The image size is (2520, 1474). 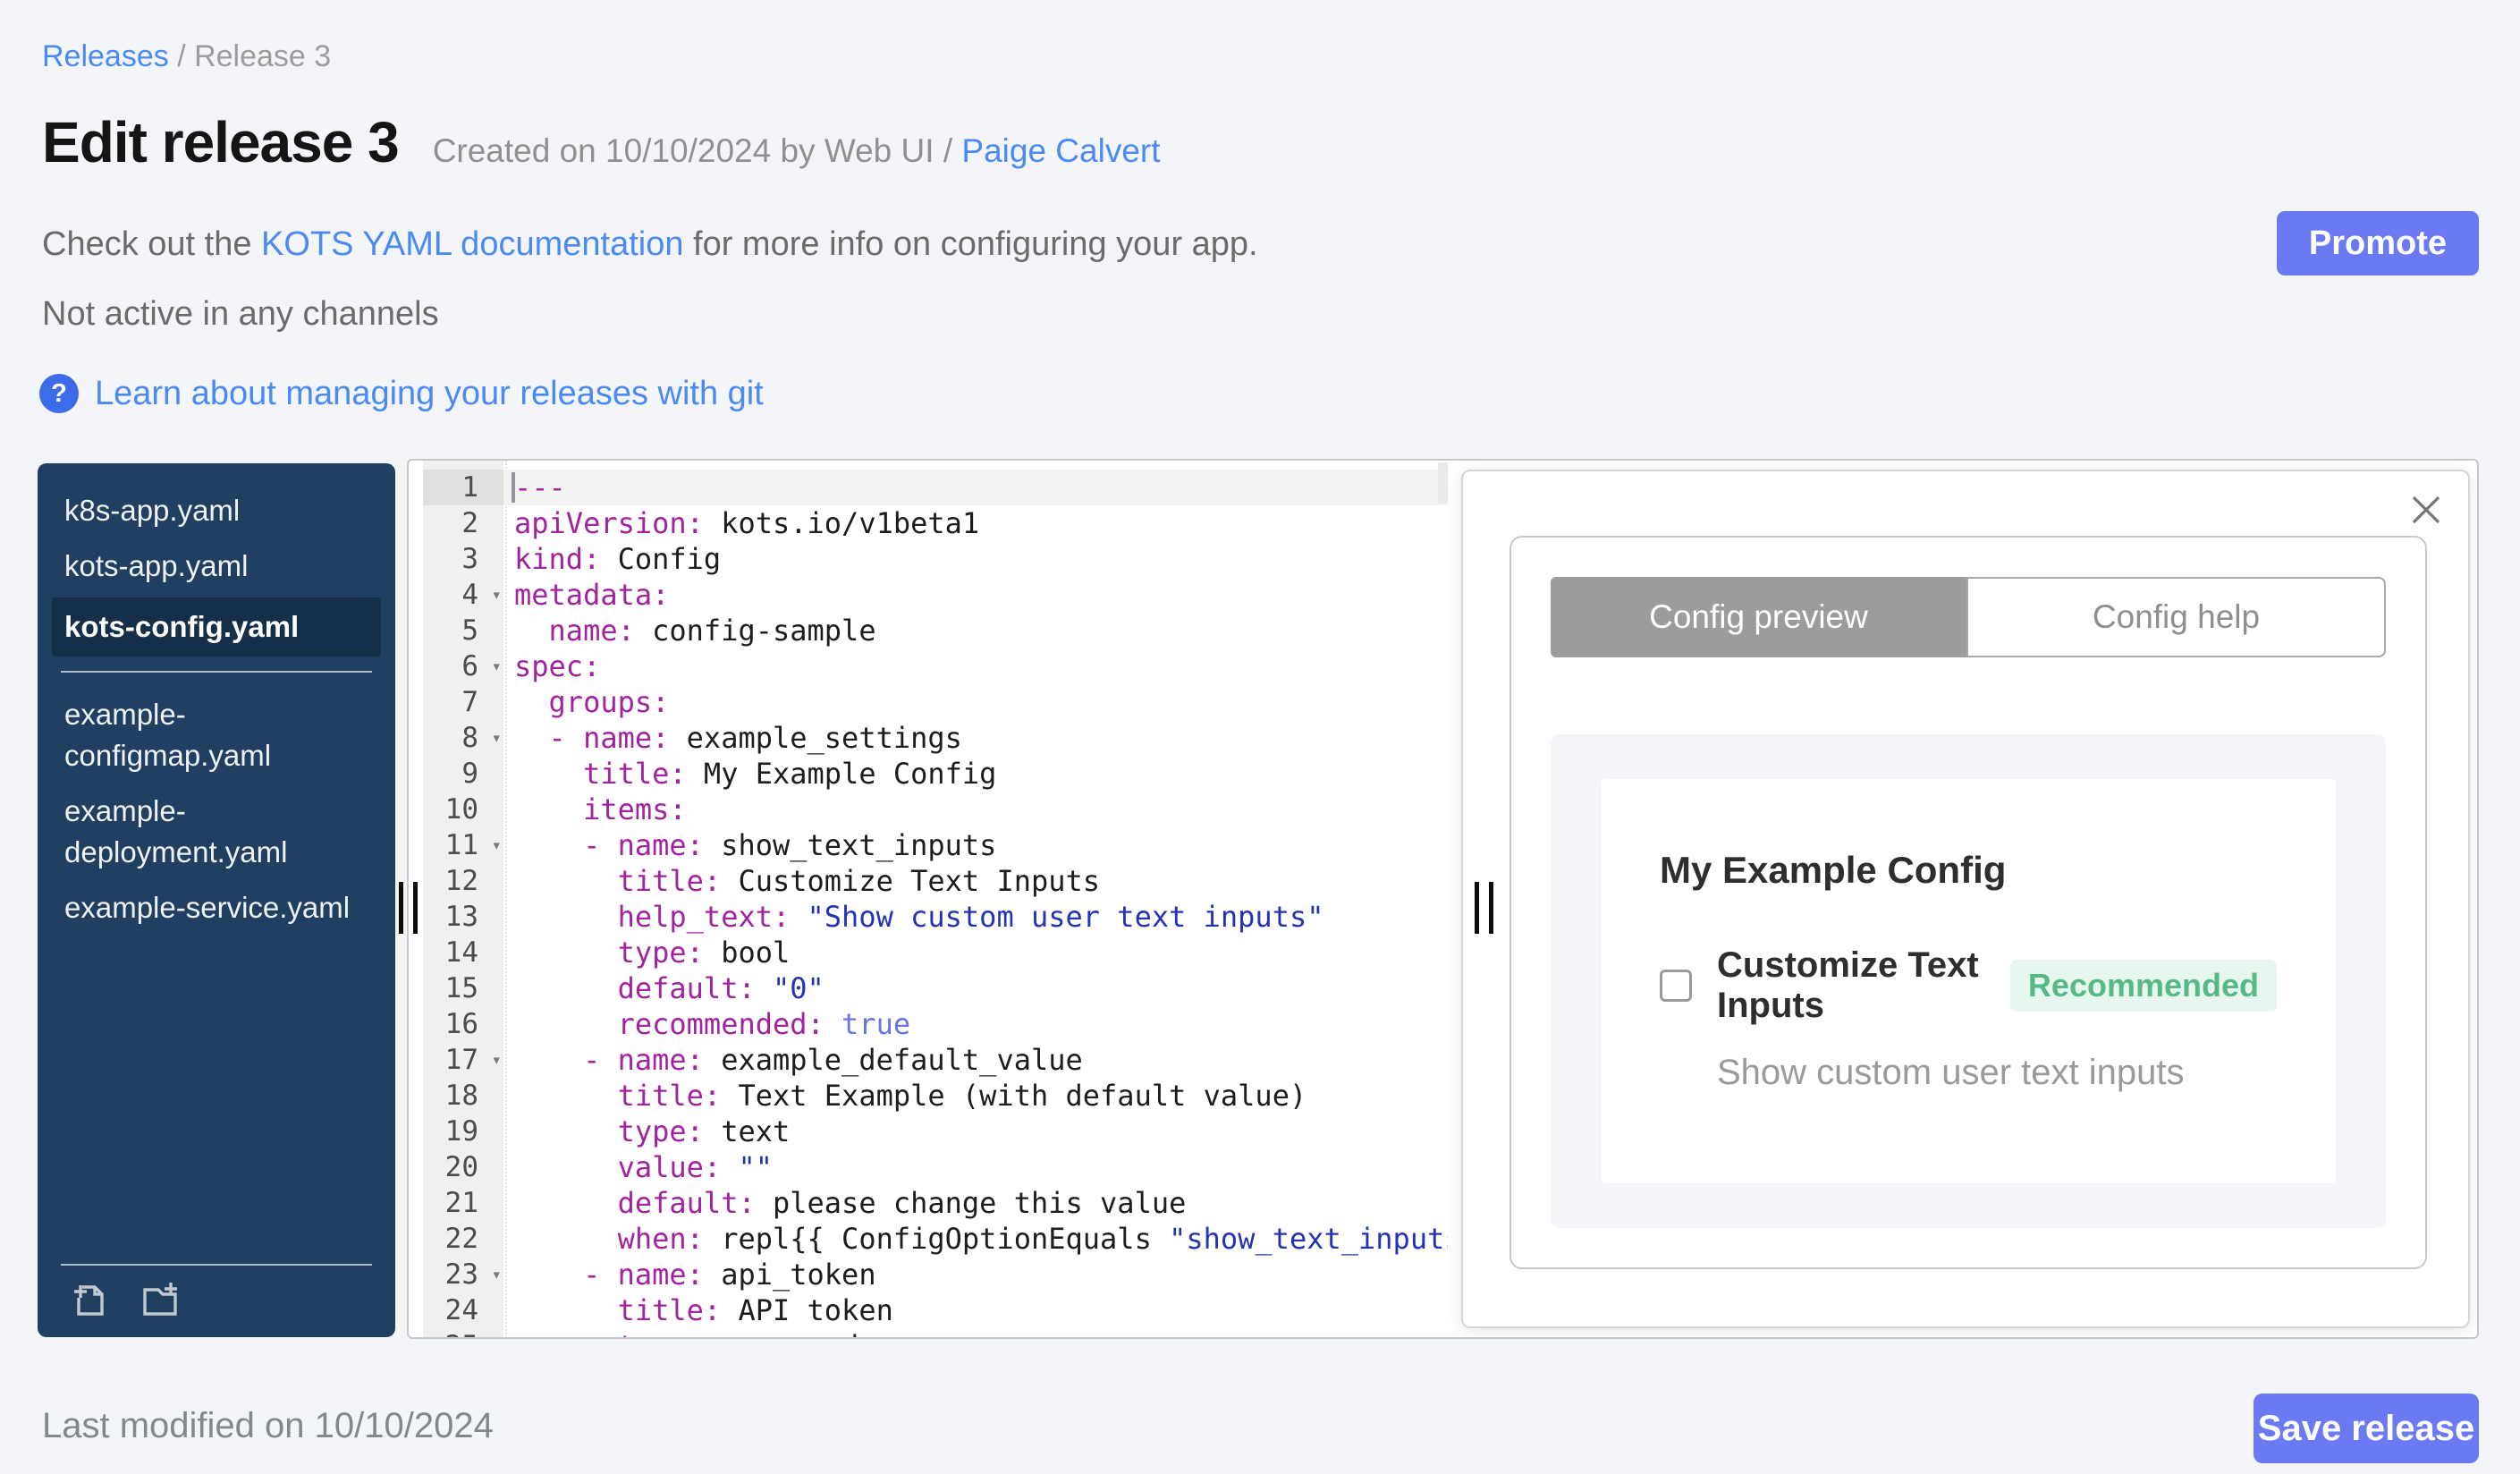 I want to click on save-release-button: Save release, so click(x=2366, y=1428).